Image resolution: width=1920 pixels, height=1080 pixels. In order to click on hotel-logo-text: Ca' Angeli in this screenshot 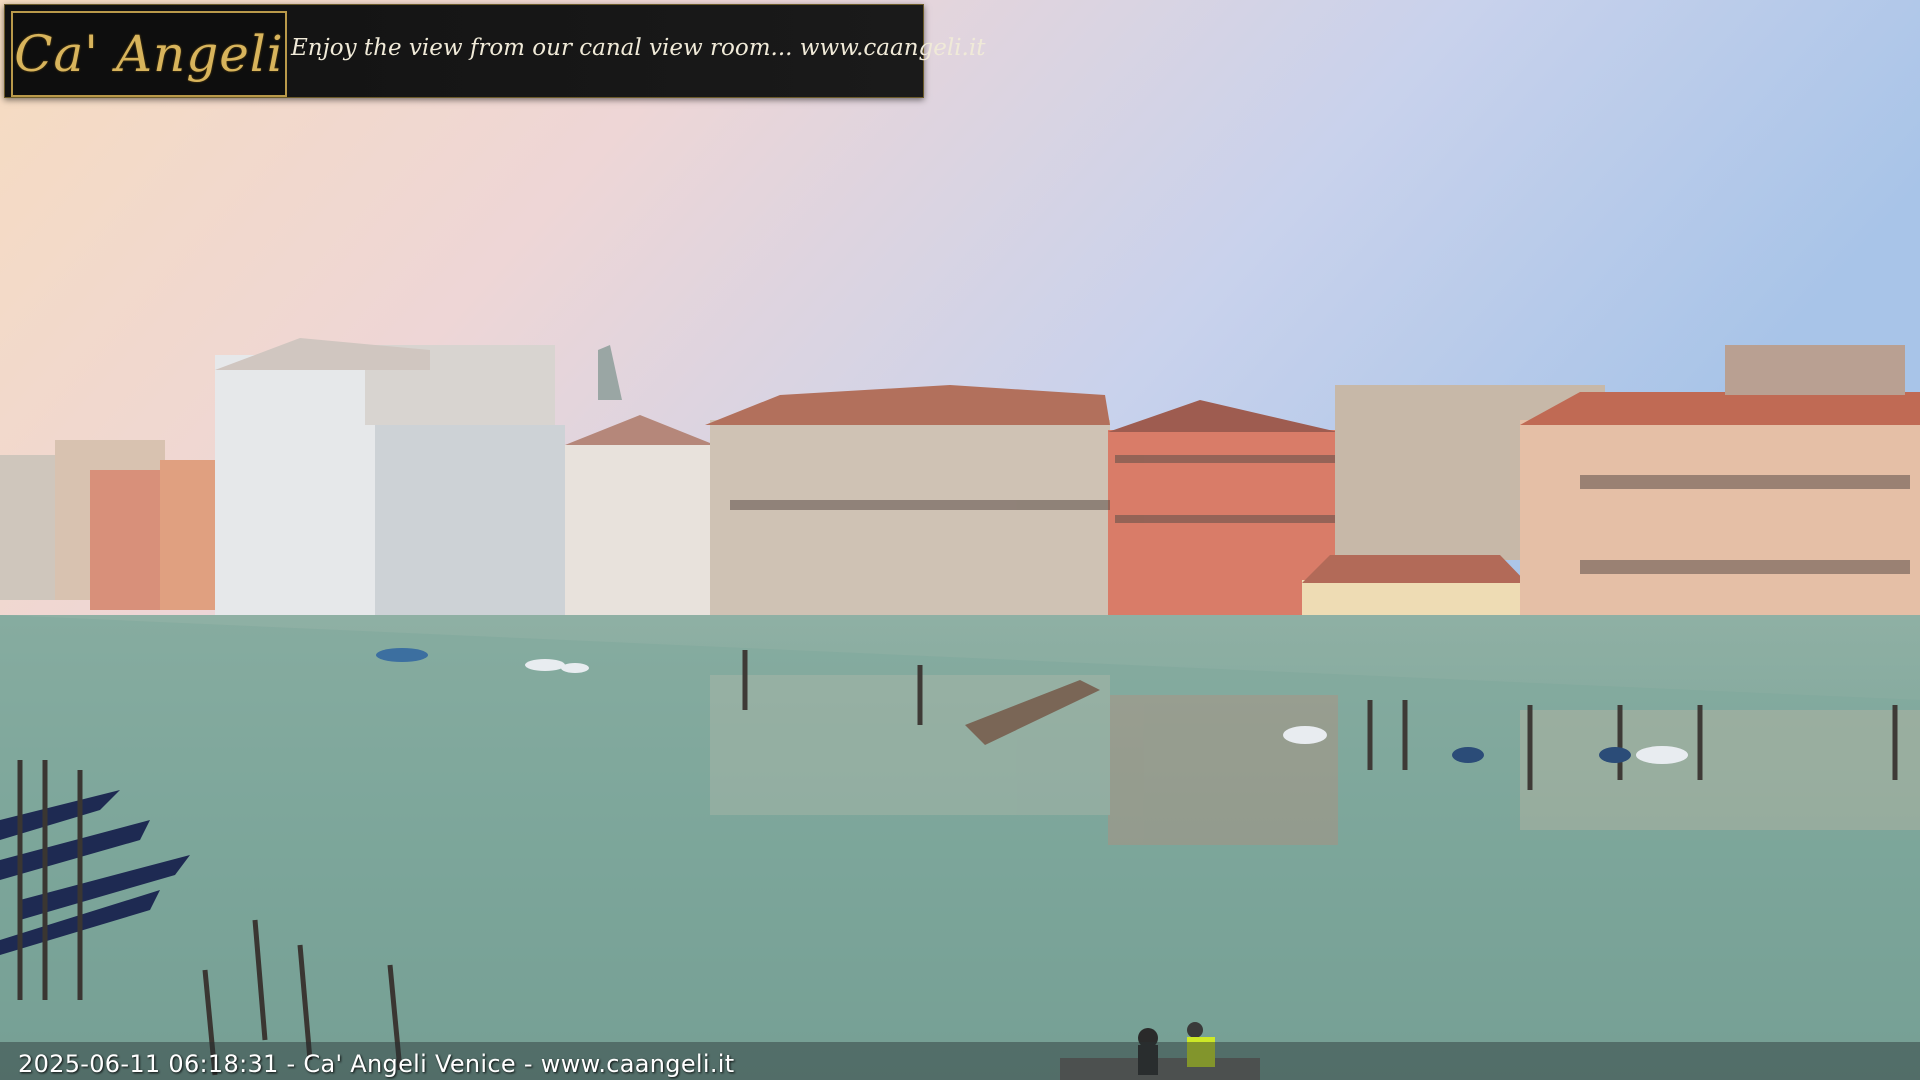, I will do `click(149, 54)`.